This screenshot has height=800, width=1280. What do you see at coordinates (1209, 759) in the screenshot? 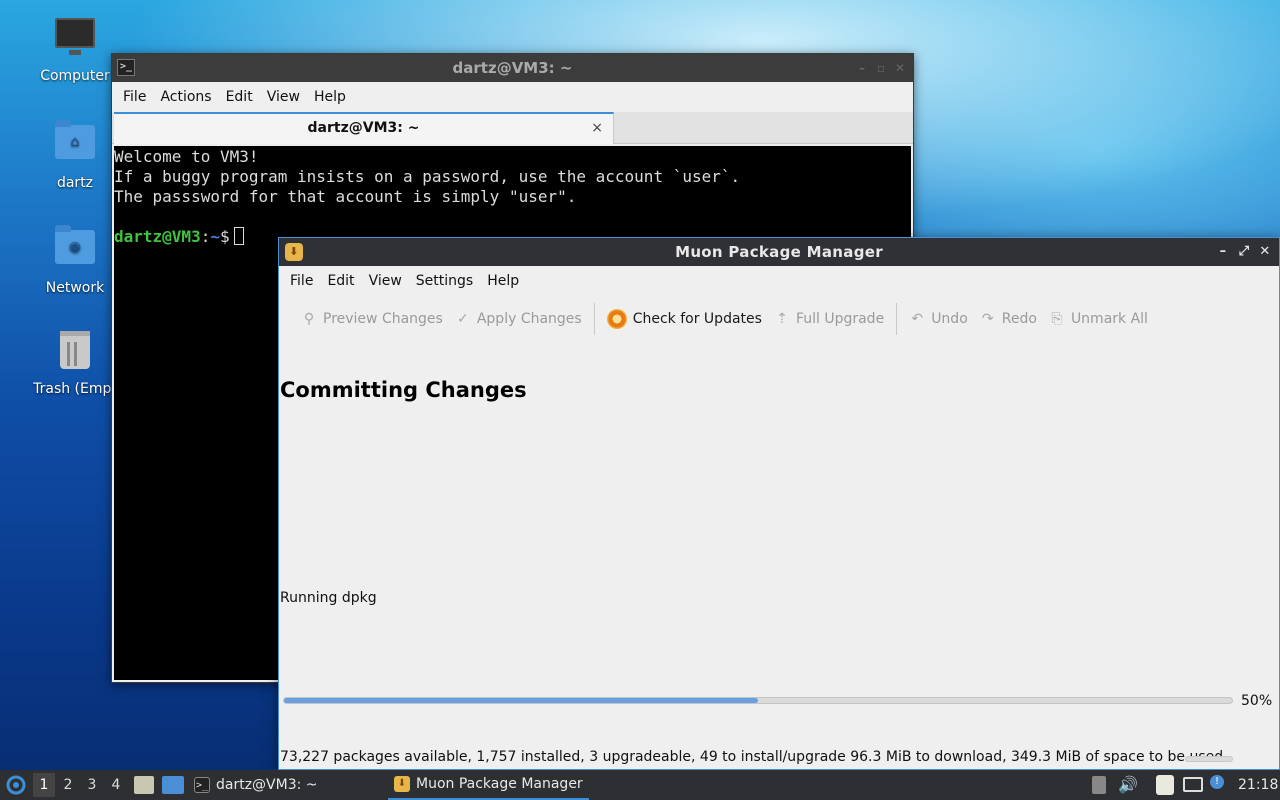
I see `status-bar-progress` at bounding box center [1209, 759].